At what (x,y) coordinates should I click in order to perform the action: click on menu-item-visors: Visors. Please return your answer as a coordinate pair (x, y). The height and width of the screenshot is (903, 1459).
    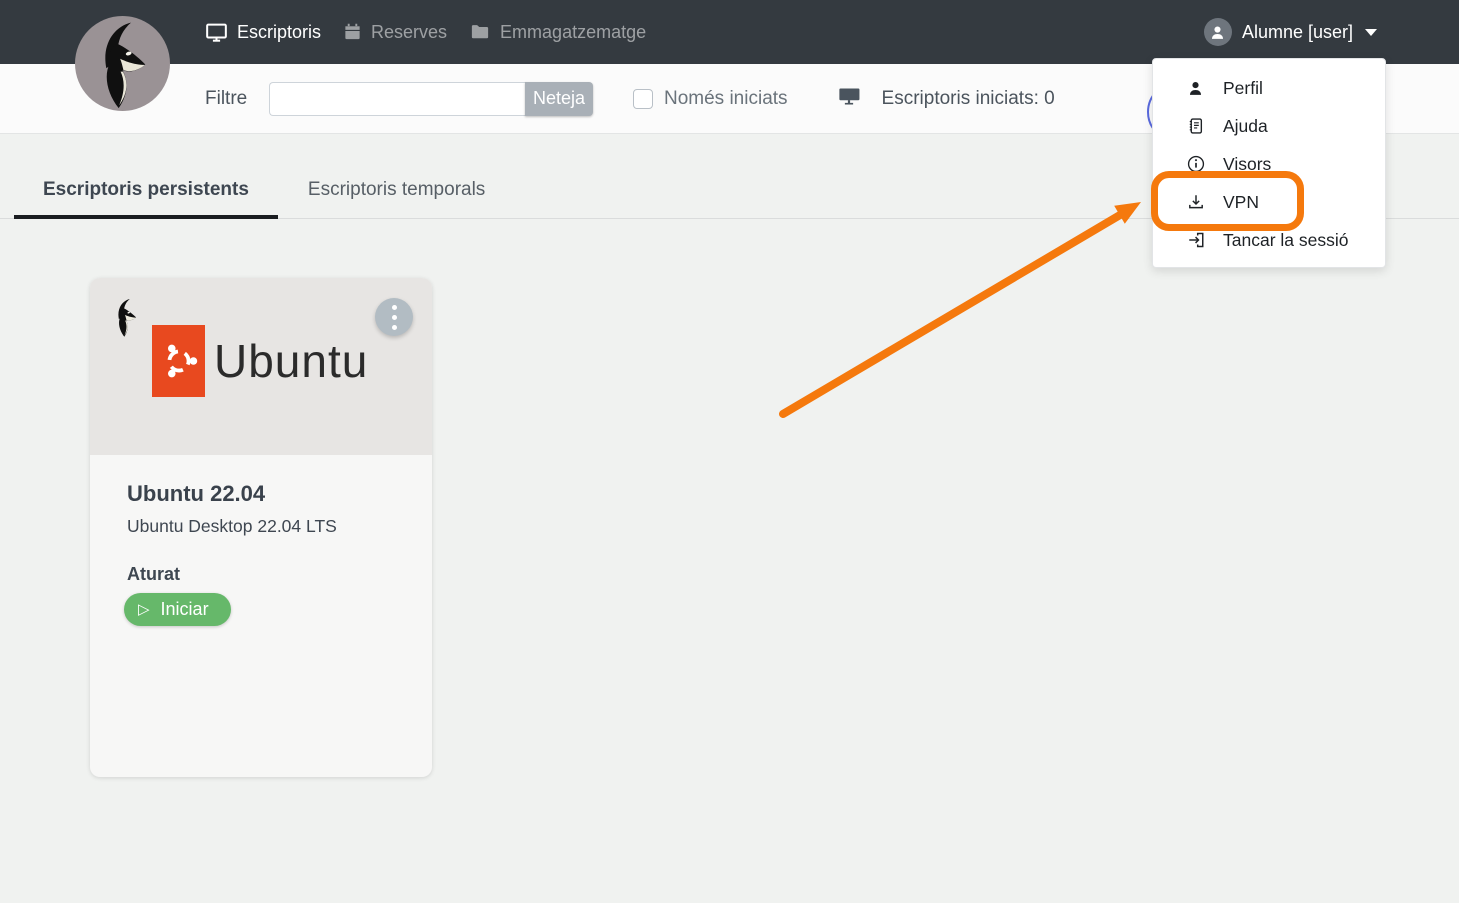
    Looking at the image, I should click on (1269, 164).